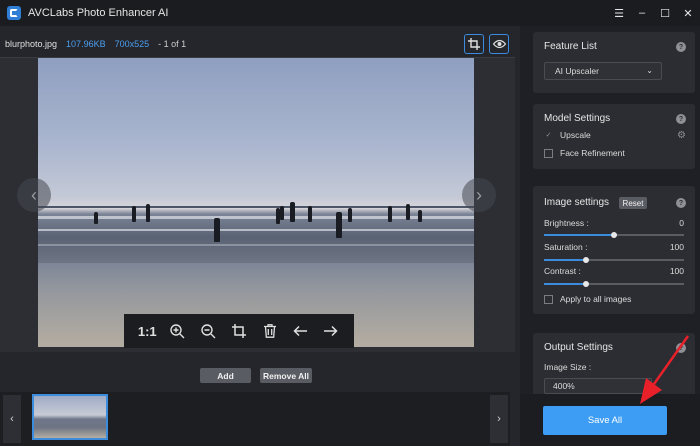 The image size is (700, 446). What do you see at coordinates (676, 247) in the screenshot?
I see `saturation-value: 100` at bounding box center [676, 247].